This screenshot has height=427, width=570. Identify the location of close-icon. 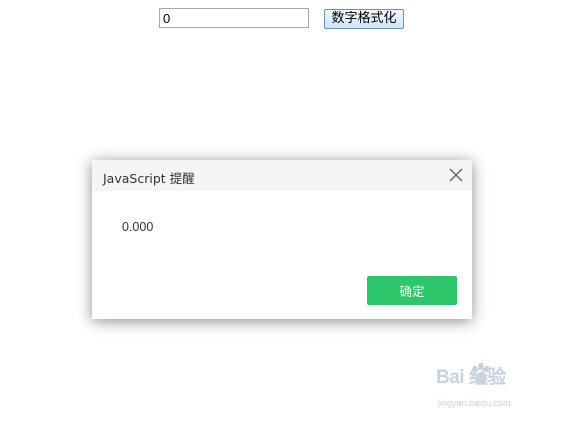
(456, 175).